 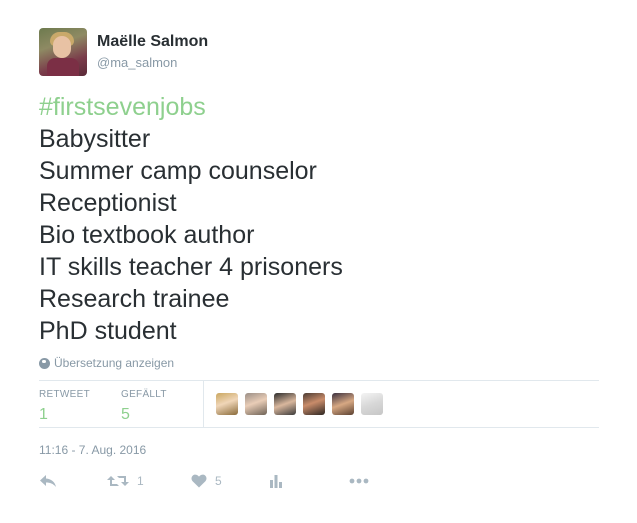 I want to click on likes-stat: GEFÄLLT 5, so click(x=162, y=404).